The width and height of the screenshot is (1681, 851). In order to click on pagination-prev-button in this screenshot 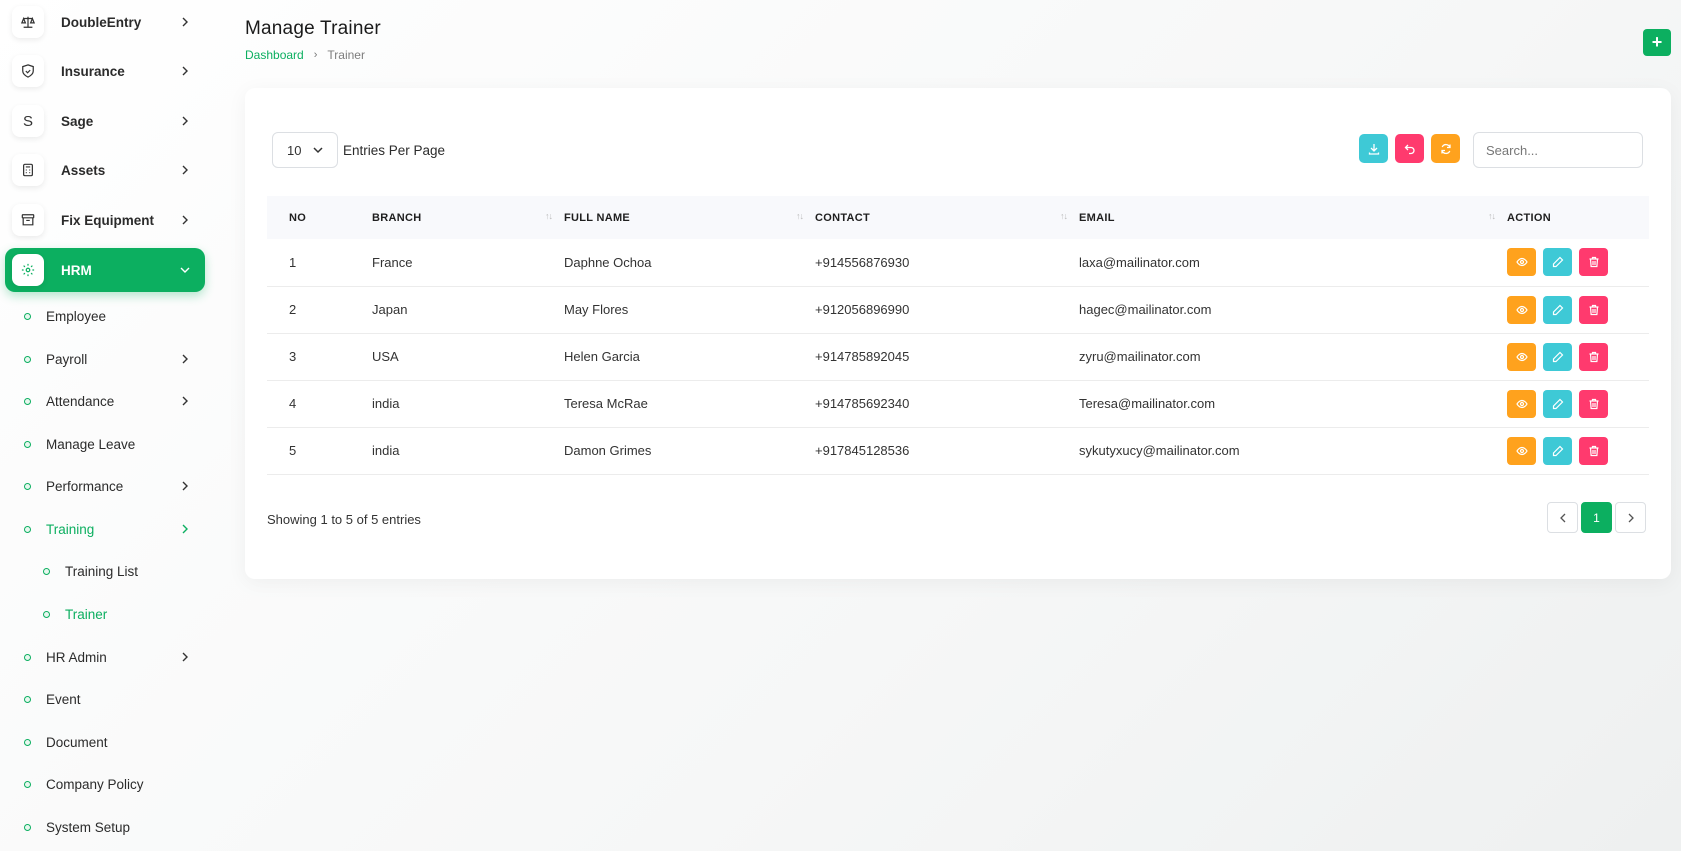, I will do `click(1562, 517)`.